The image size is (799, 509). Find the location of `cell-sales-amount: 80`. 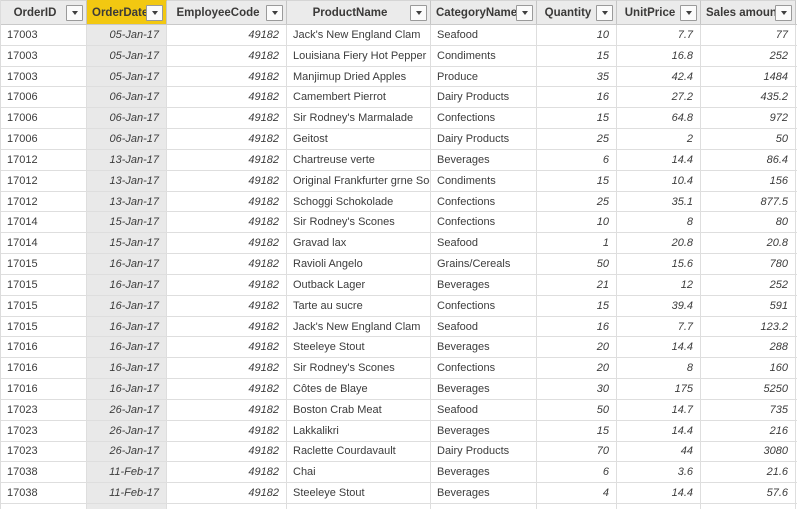

cell-sales-amount: 80 is located at coordinates (748, 222).